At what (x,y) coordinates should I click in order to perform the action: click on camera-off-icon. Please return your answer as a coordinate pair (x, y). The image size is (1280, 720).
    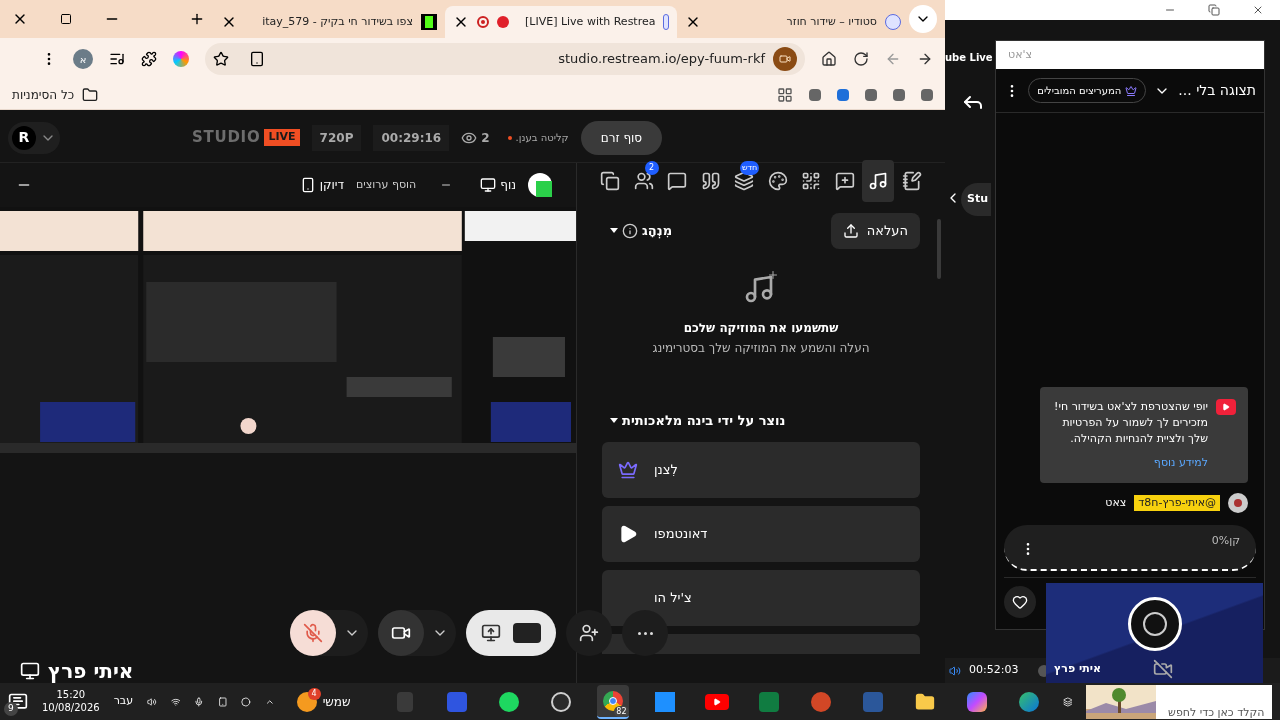
    Looking at the image, I should click on (1162, 669).